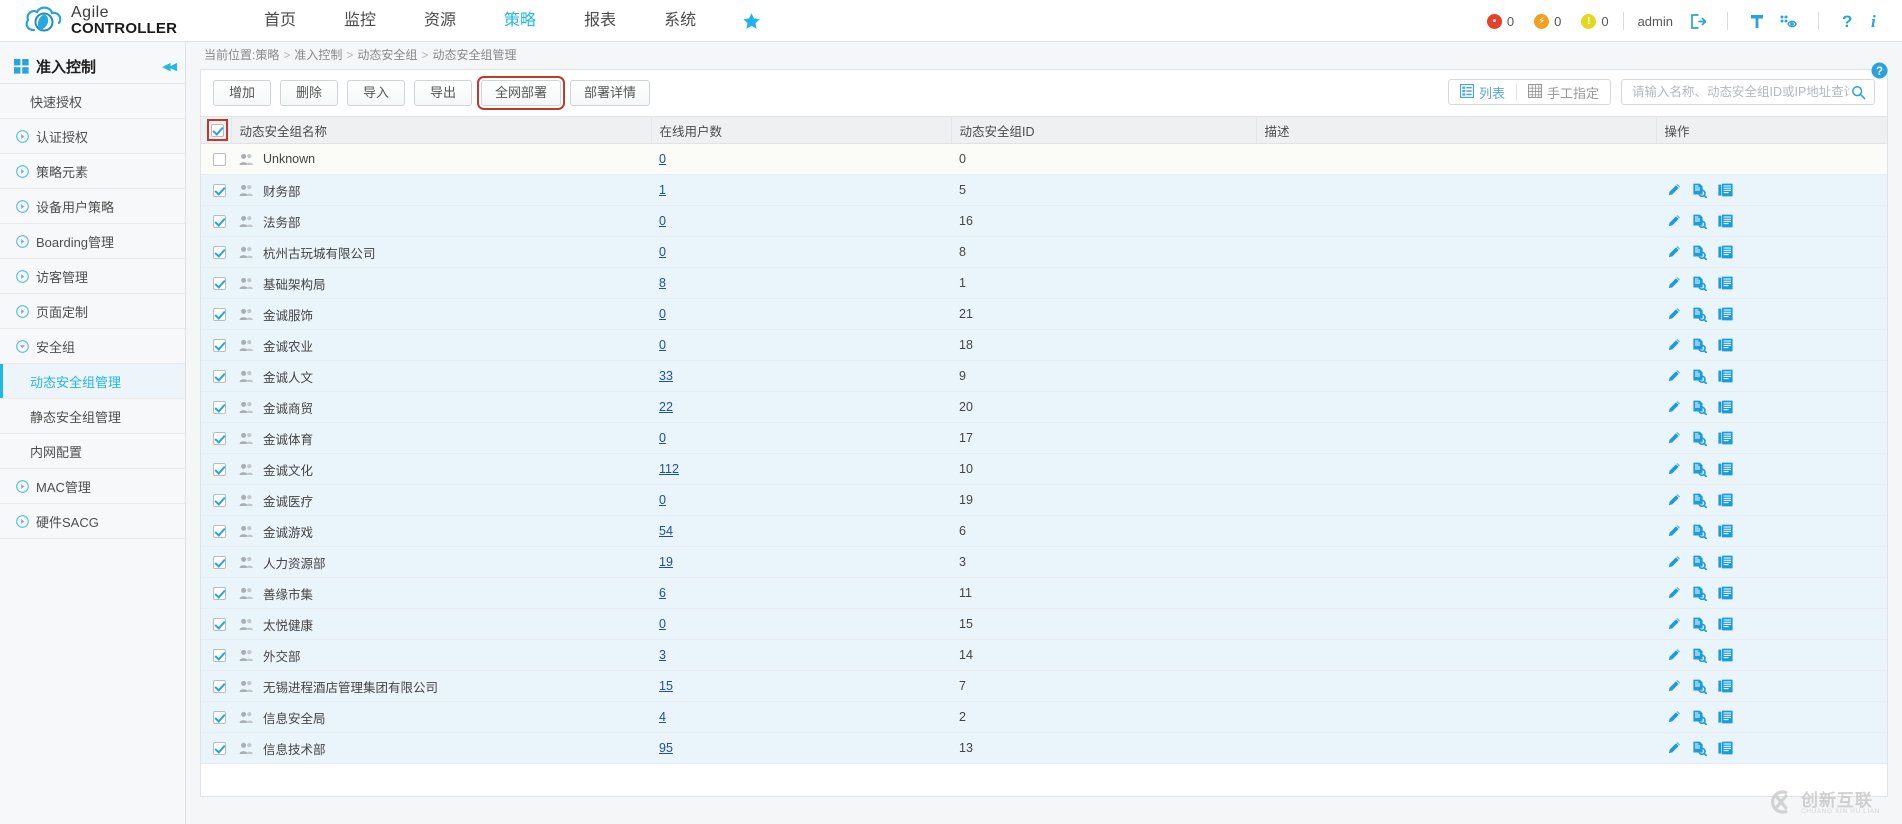 The height and width of the screenshot is (824, 1902). What do you see at coordinates (92, 346) in the screenshot?
I see `sidebar-item-7: 安全组` at bounding box center [92, 346].